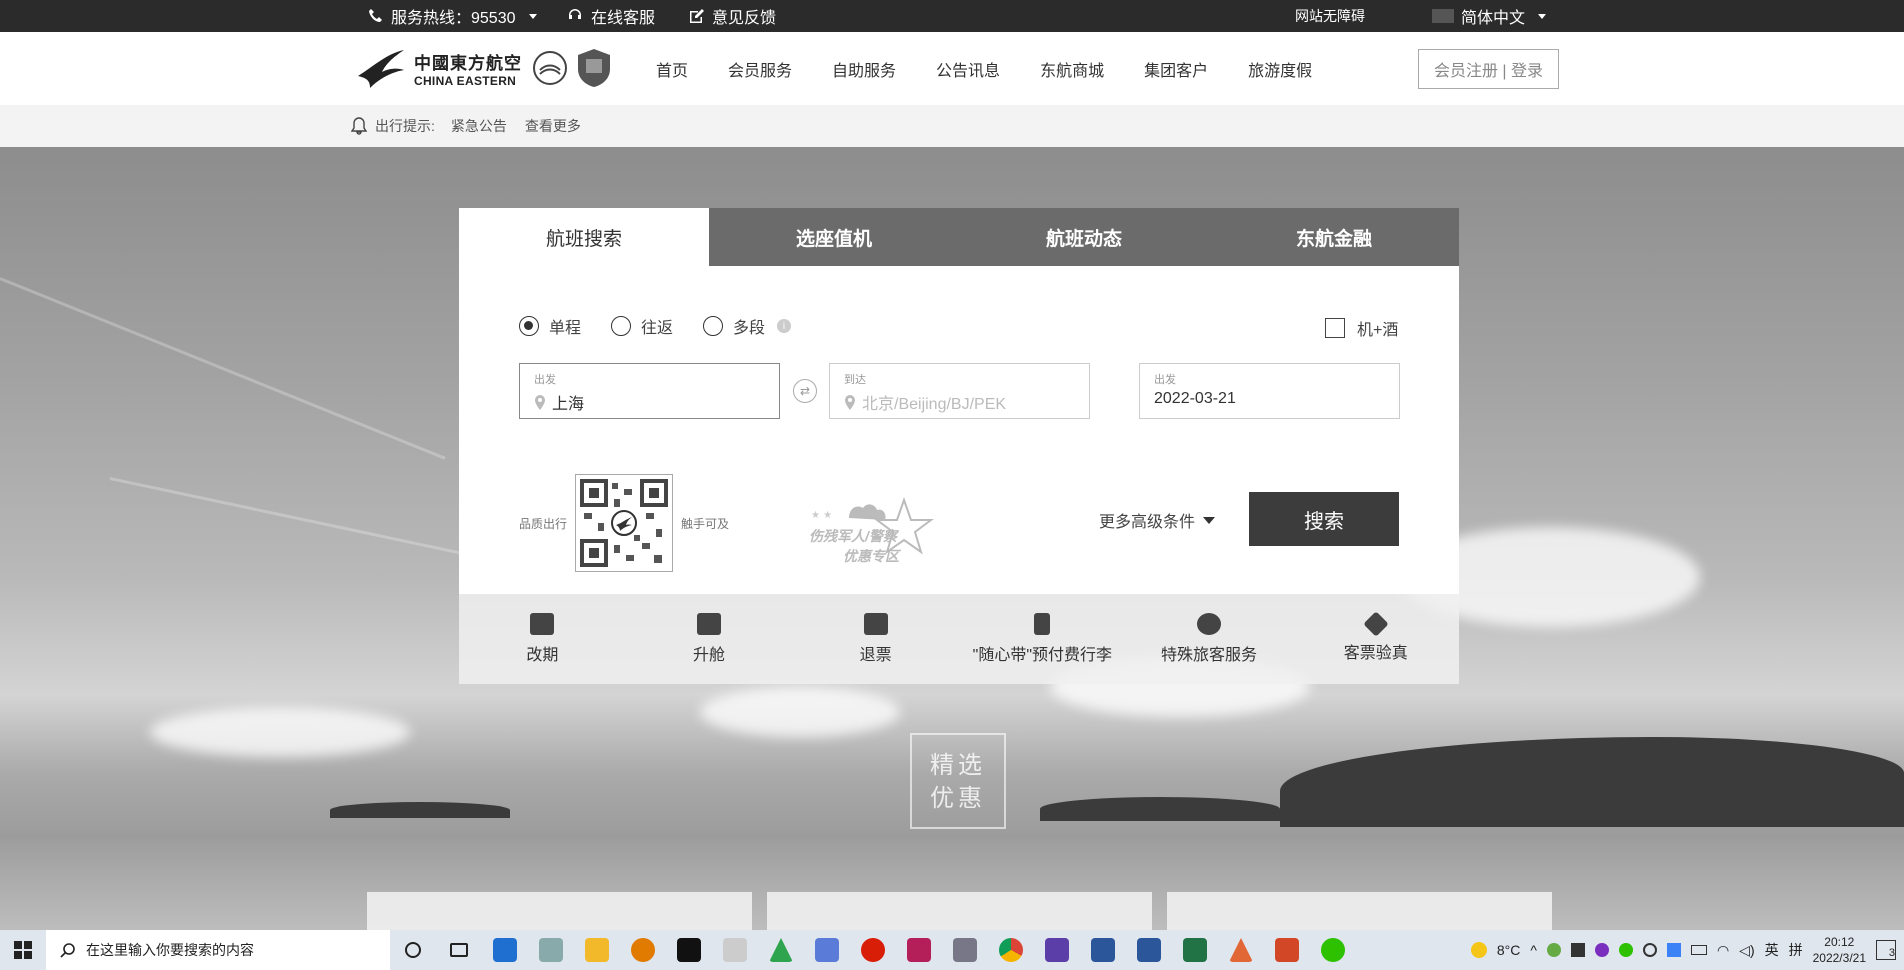  Describe the element at coordinates (958, 781) in the screenshot. I see `featured-deals-badge: 精选 优惠` at that location.